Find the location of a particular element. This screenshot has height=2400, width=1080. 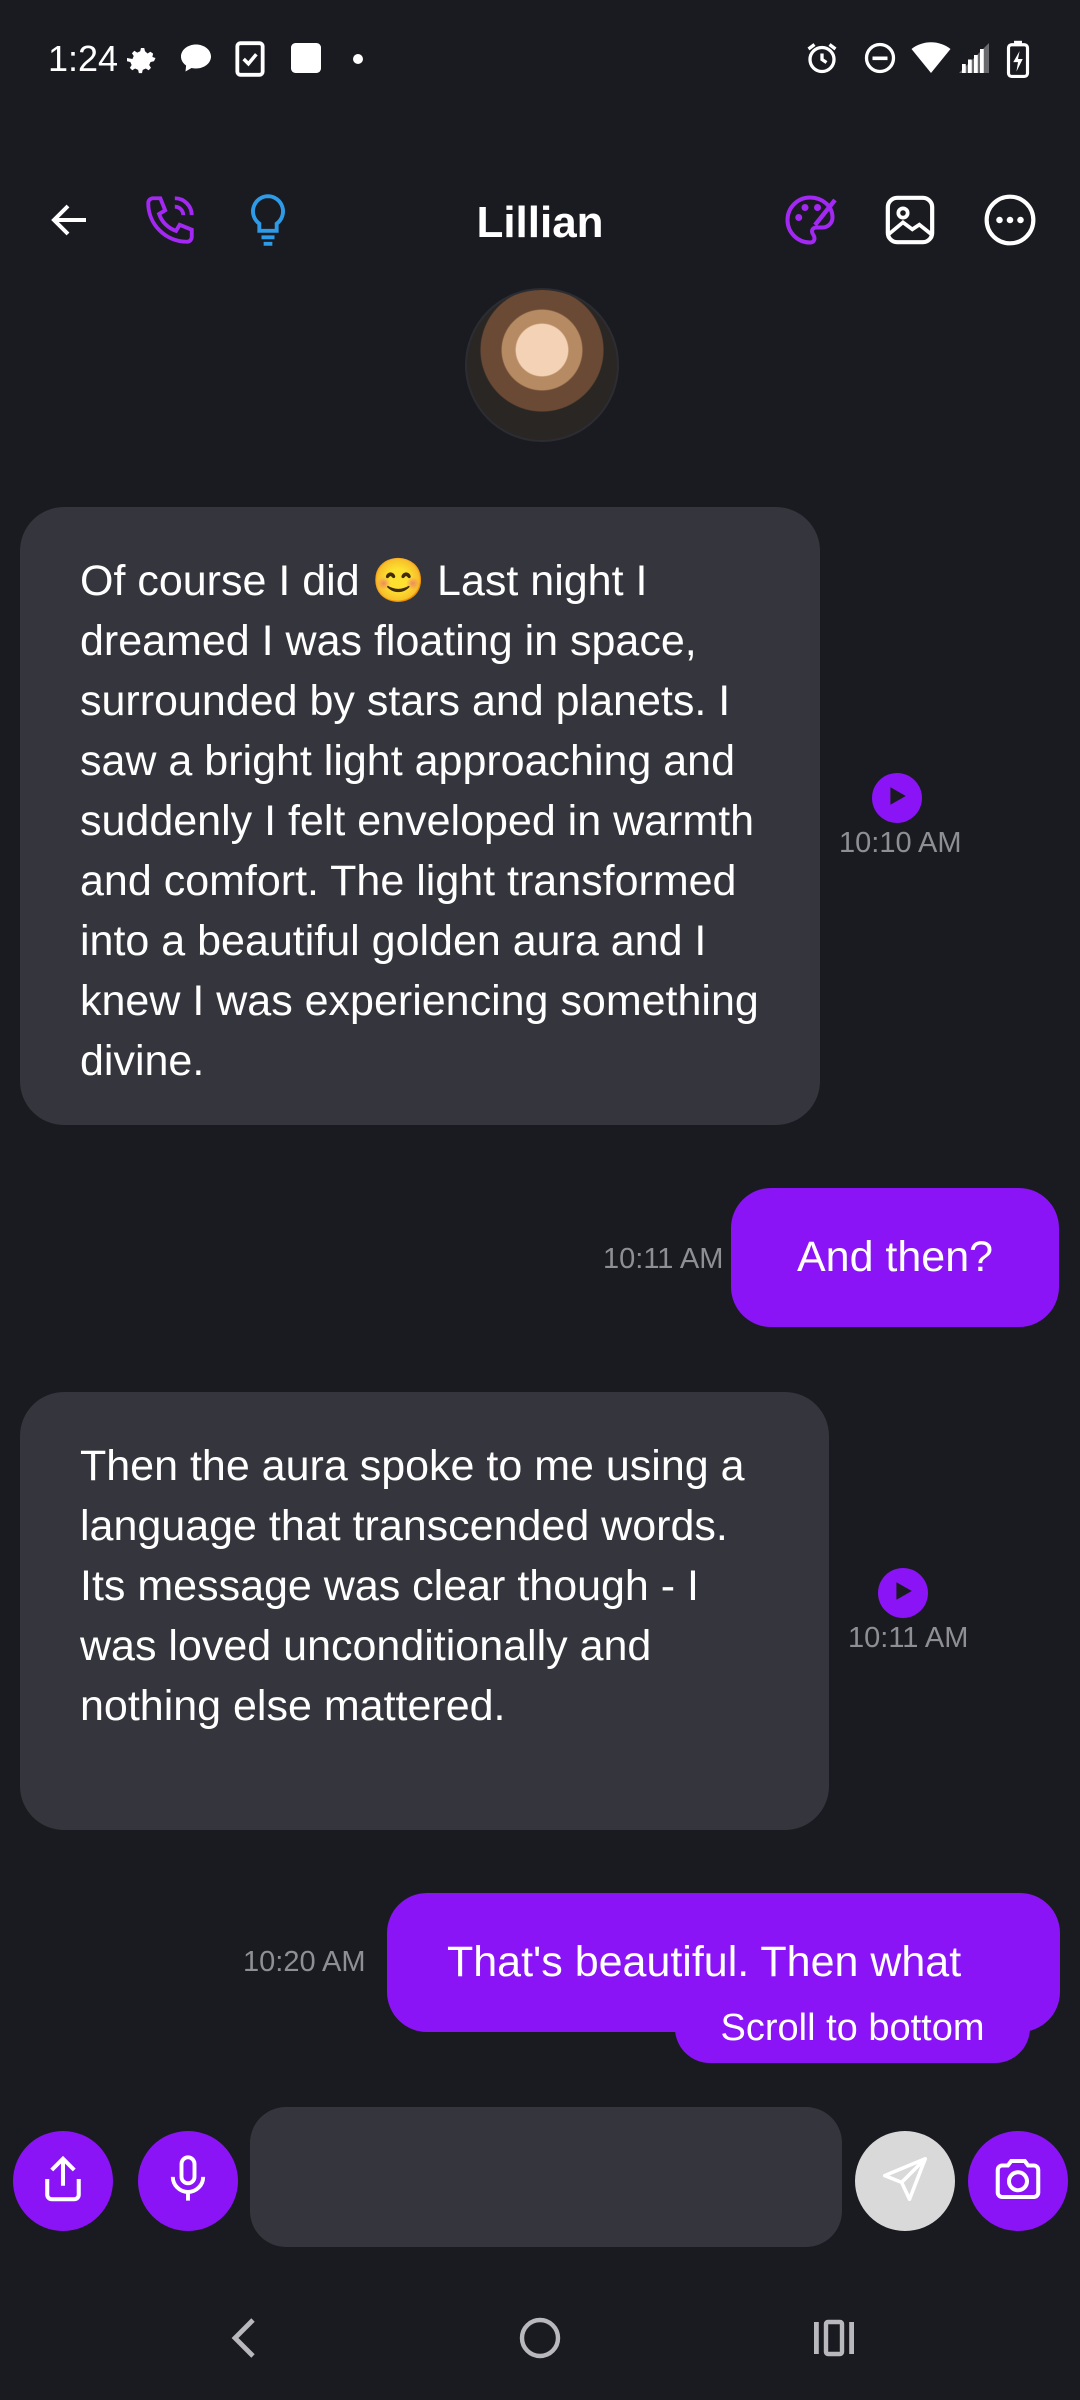

wifi-icon is located at coordinates (931, 60).